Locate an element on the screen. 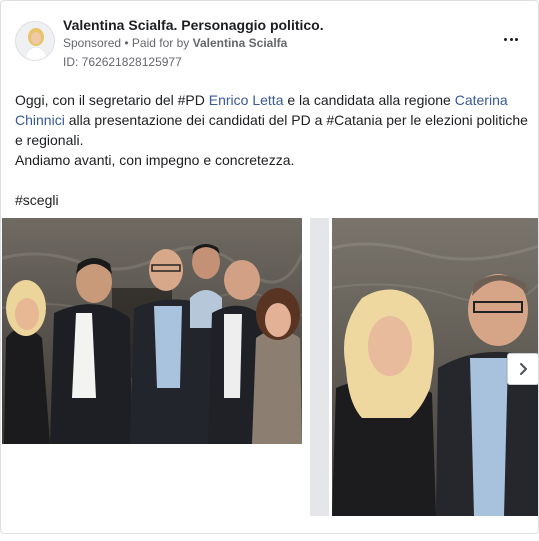 The width and height of the screenshot is (539, 541). more-options-icon is located at coordinates (511, 39).